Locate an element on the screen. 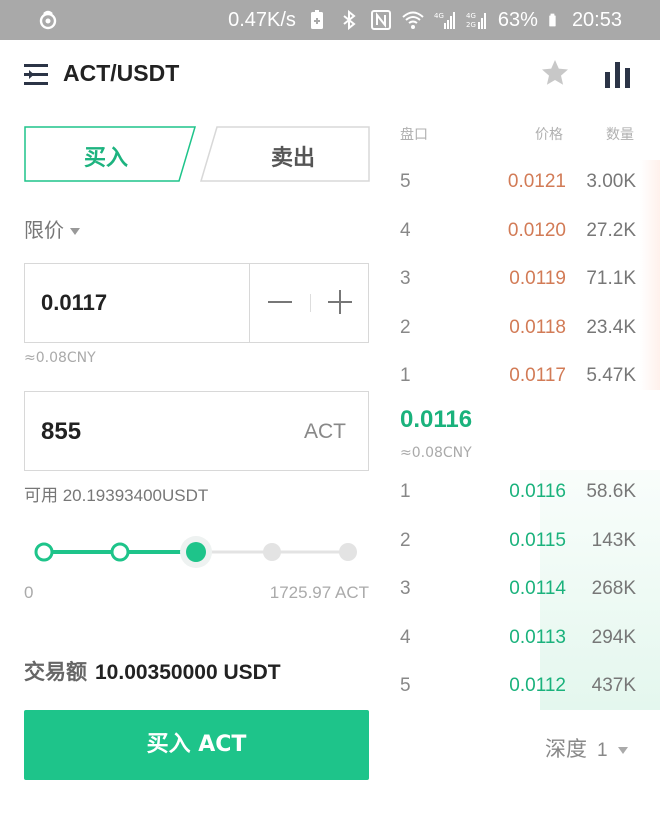 Image resolution: width=660 pixels, height=819 pixels. svg-text: 2G is located at coordinates (471, 25).